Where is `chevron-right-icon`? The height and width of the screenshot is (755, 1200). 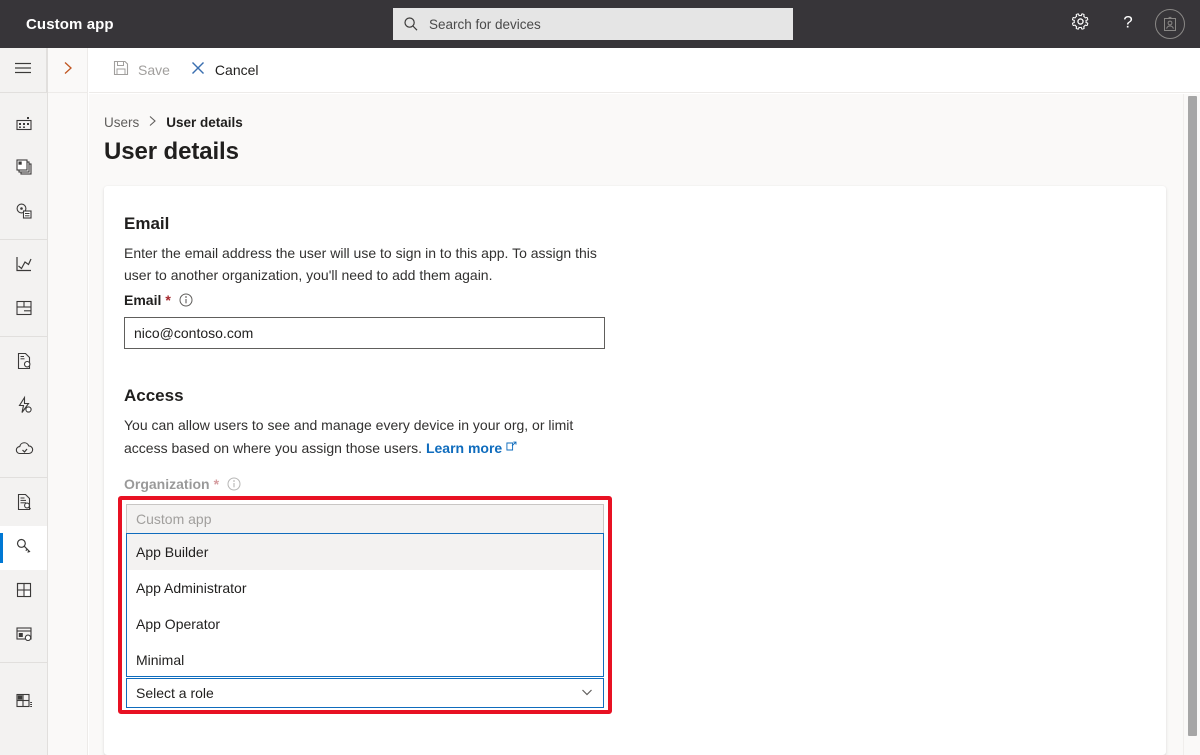
chevron-right-icon is located at coordinates (68, 70).